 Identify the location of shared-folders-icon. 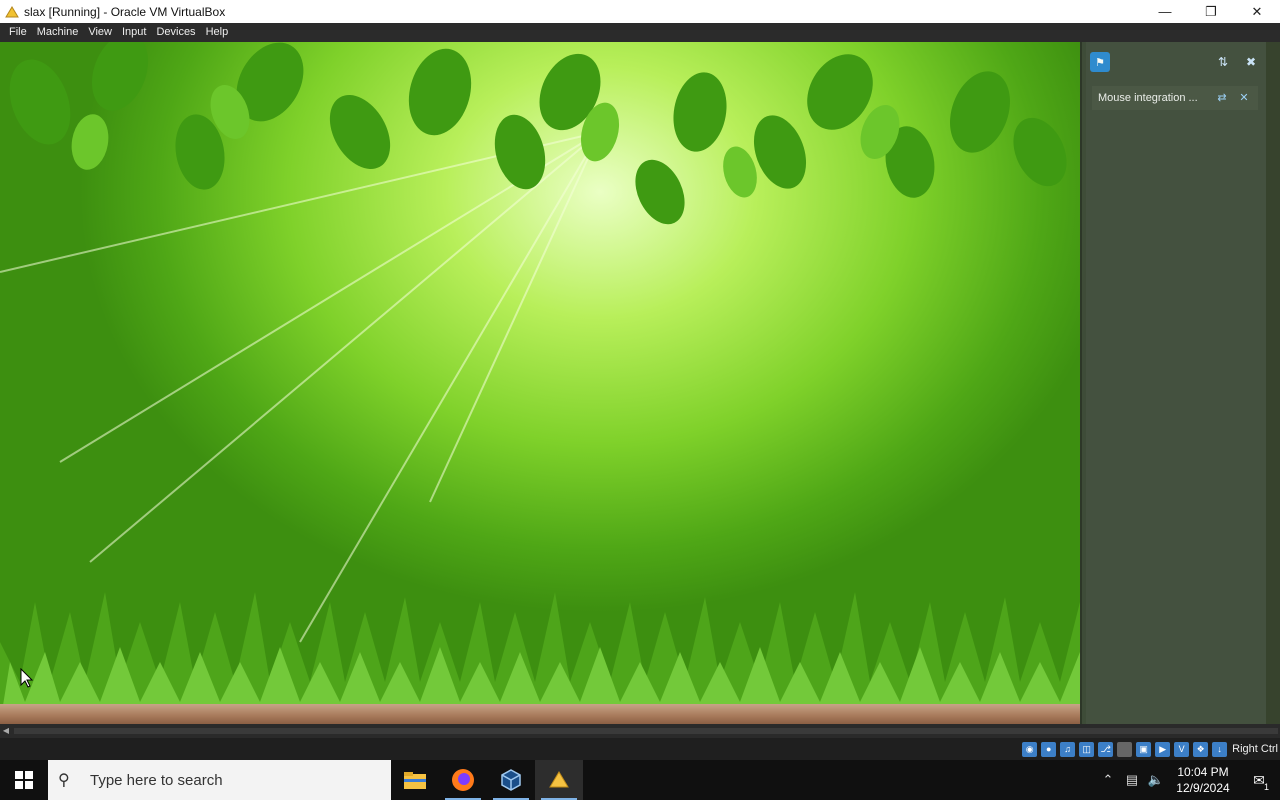
(1125, 749).